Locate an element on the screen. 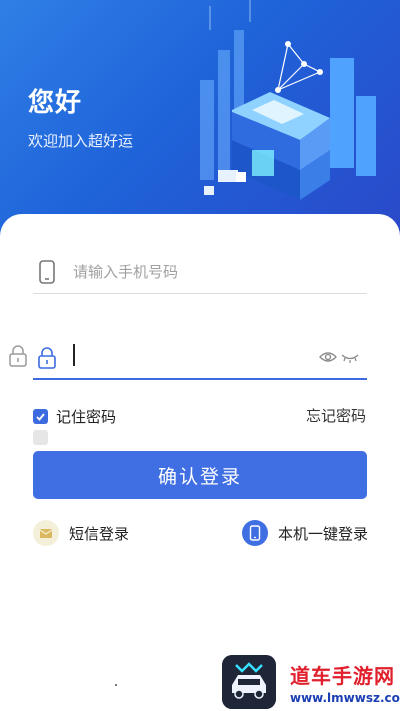  watermark-name: 道车手游网 is located at coordinates (342, 675).